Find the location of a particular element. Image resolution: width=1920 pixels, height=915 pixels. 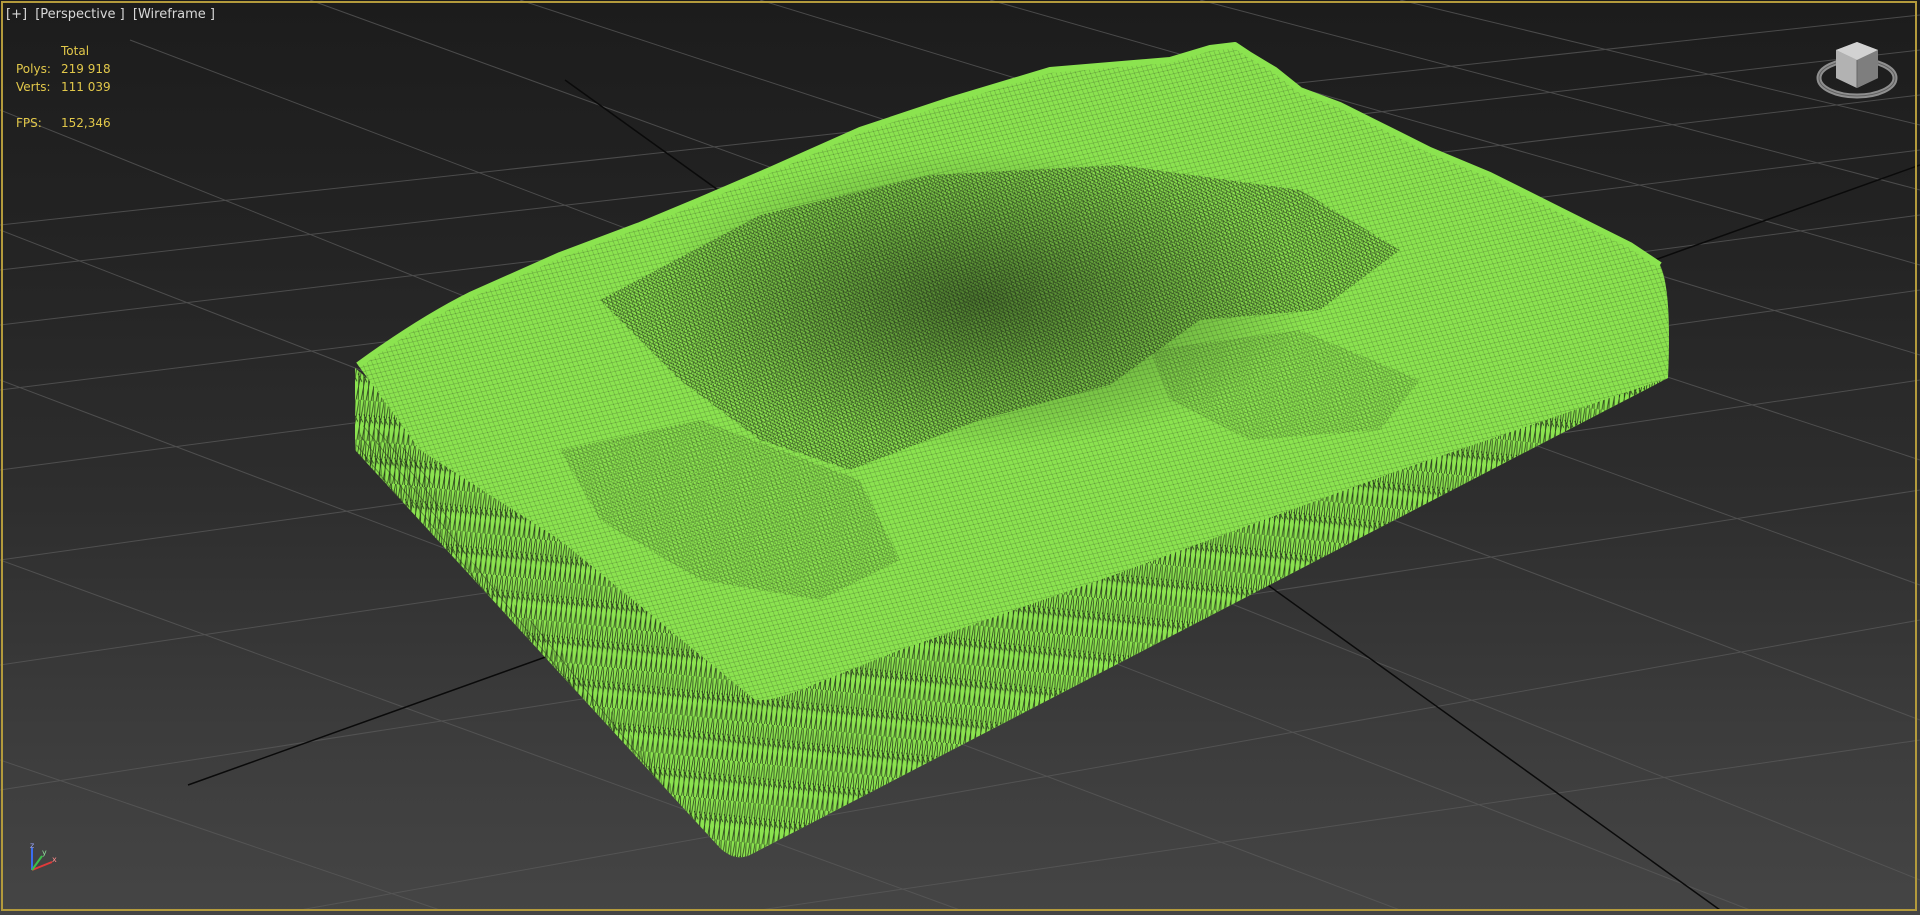

polys-value: 219 918 is located at coordinates (86, 69).